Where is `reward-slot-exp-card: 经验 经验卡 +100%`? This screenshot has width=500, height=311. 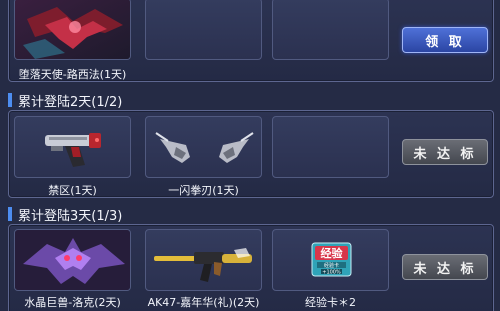
reward-slot-exp-card: 经验 经验卡 +100% is located at coordinates (330, 260).